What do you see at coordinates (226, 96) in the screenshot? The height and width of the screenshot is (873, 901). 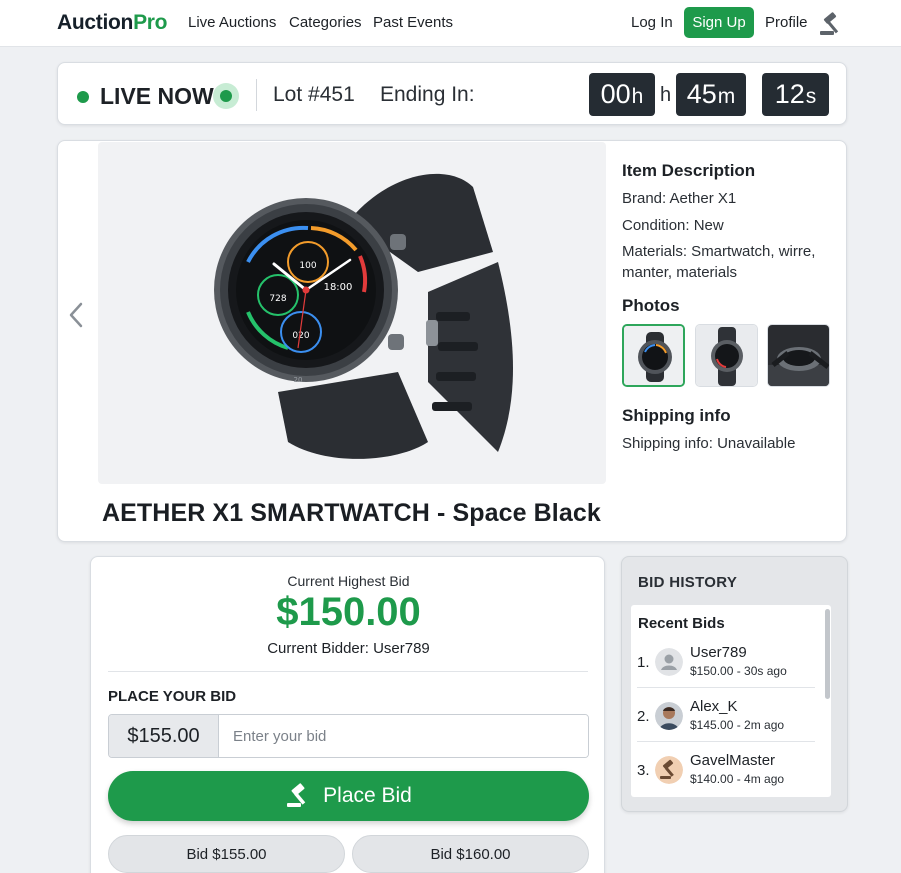 I see `live-pulse-icon` at bounding box center [226, 96].